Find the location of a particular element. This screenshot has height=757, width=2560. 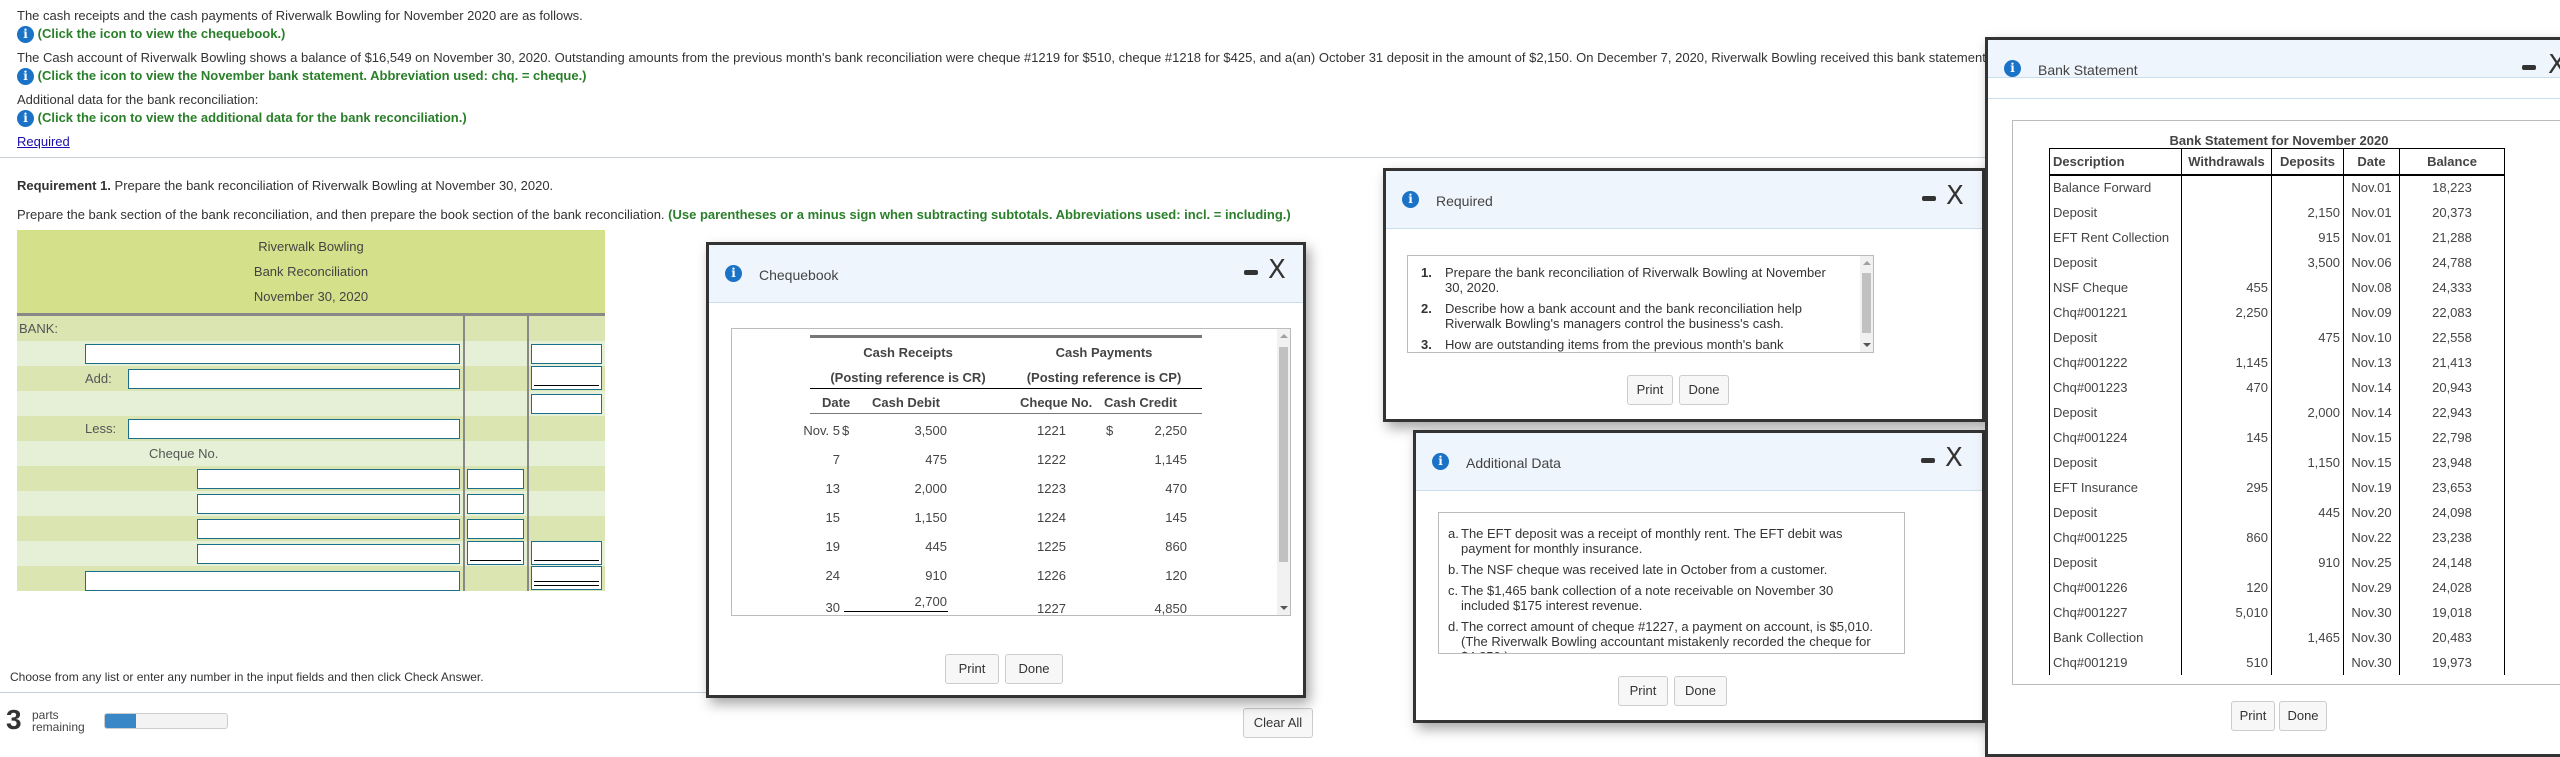

recon-row-add: Add: is located at coordinates (311, 378).